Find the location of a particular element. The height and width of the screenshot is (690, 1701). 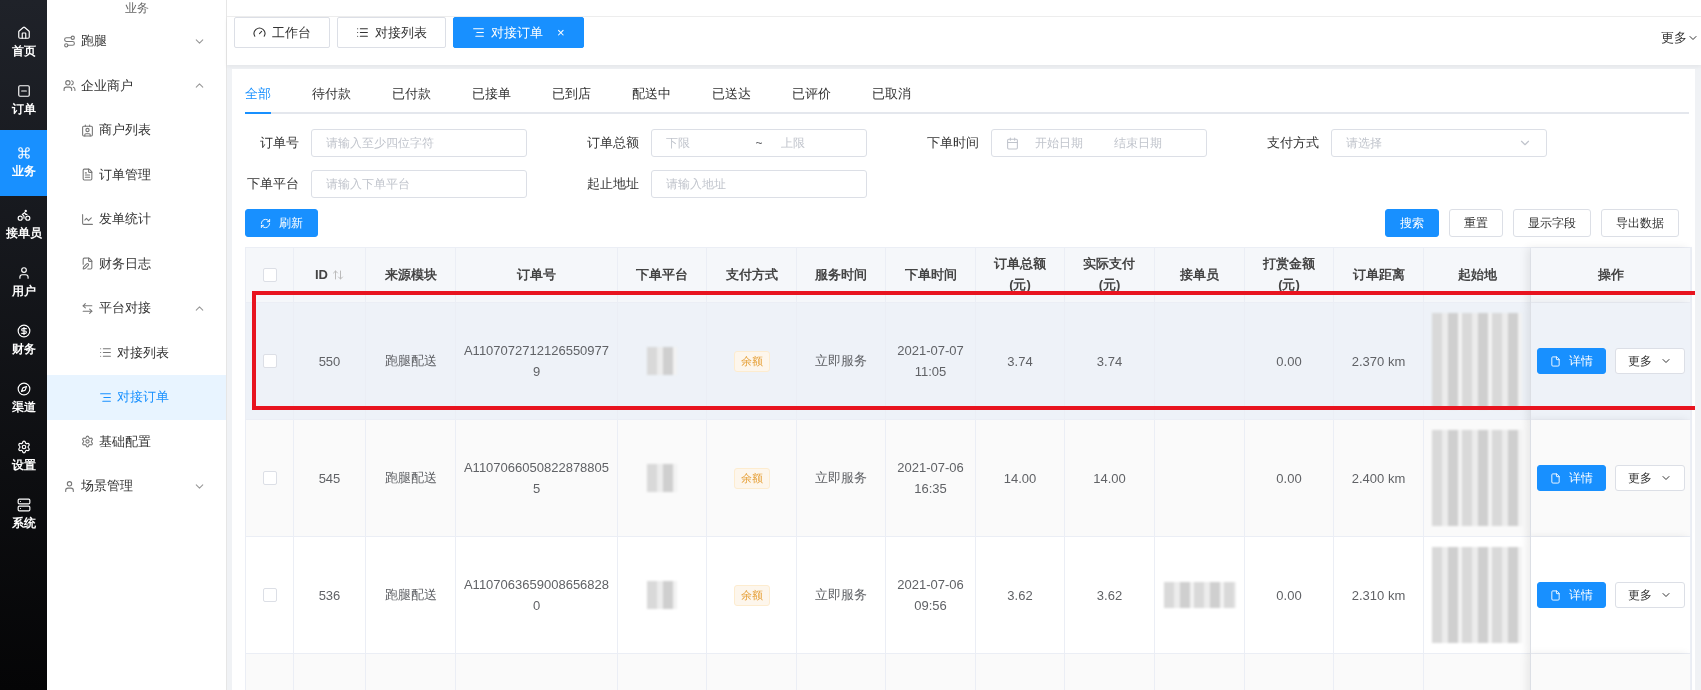

column-header: 接单员 is located at coordinates (1200, 275).